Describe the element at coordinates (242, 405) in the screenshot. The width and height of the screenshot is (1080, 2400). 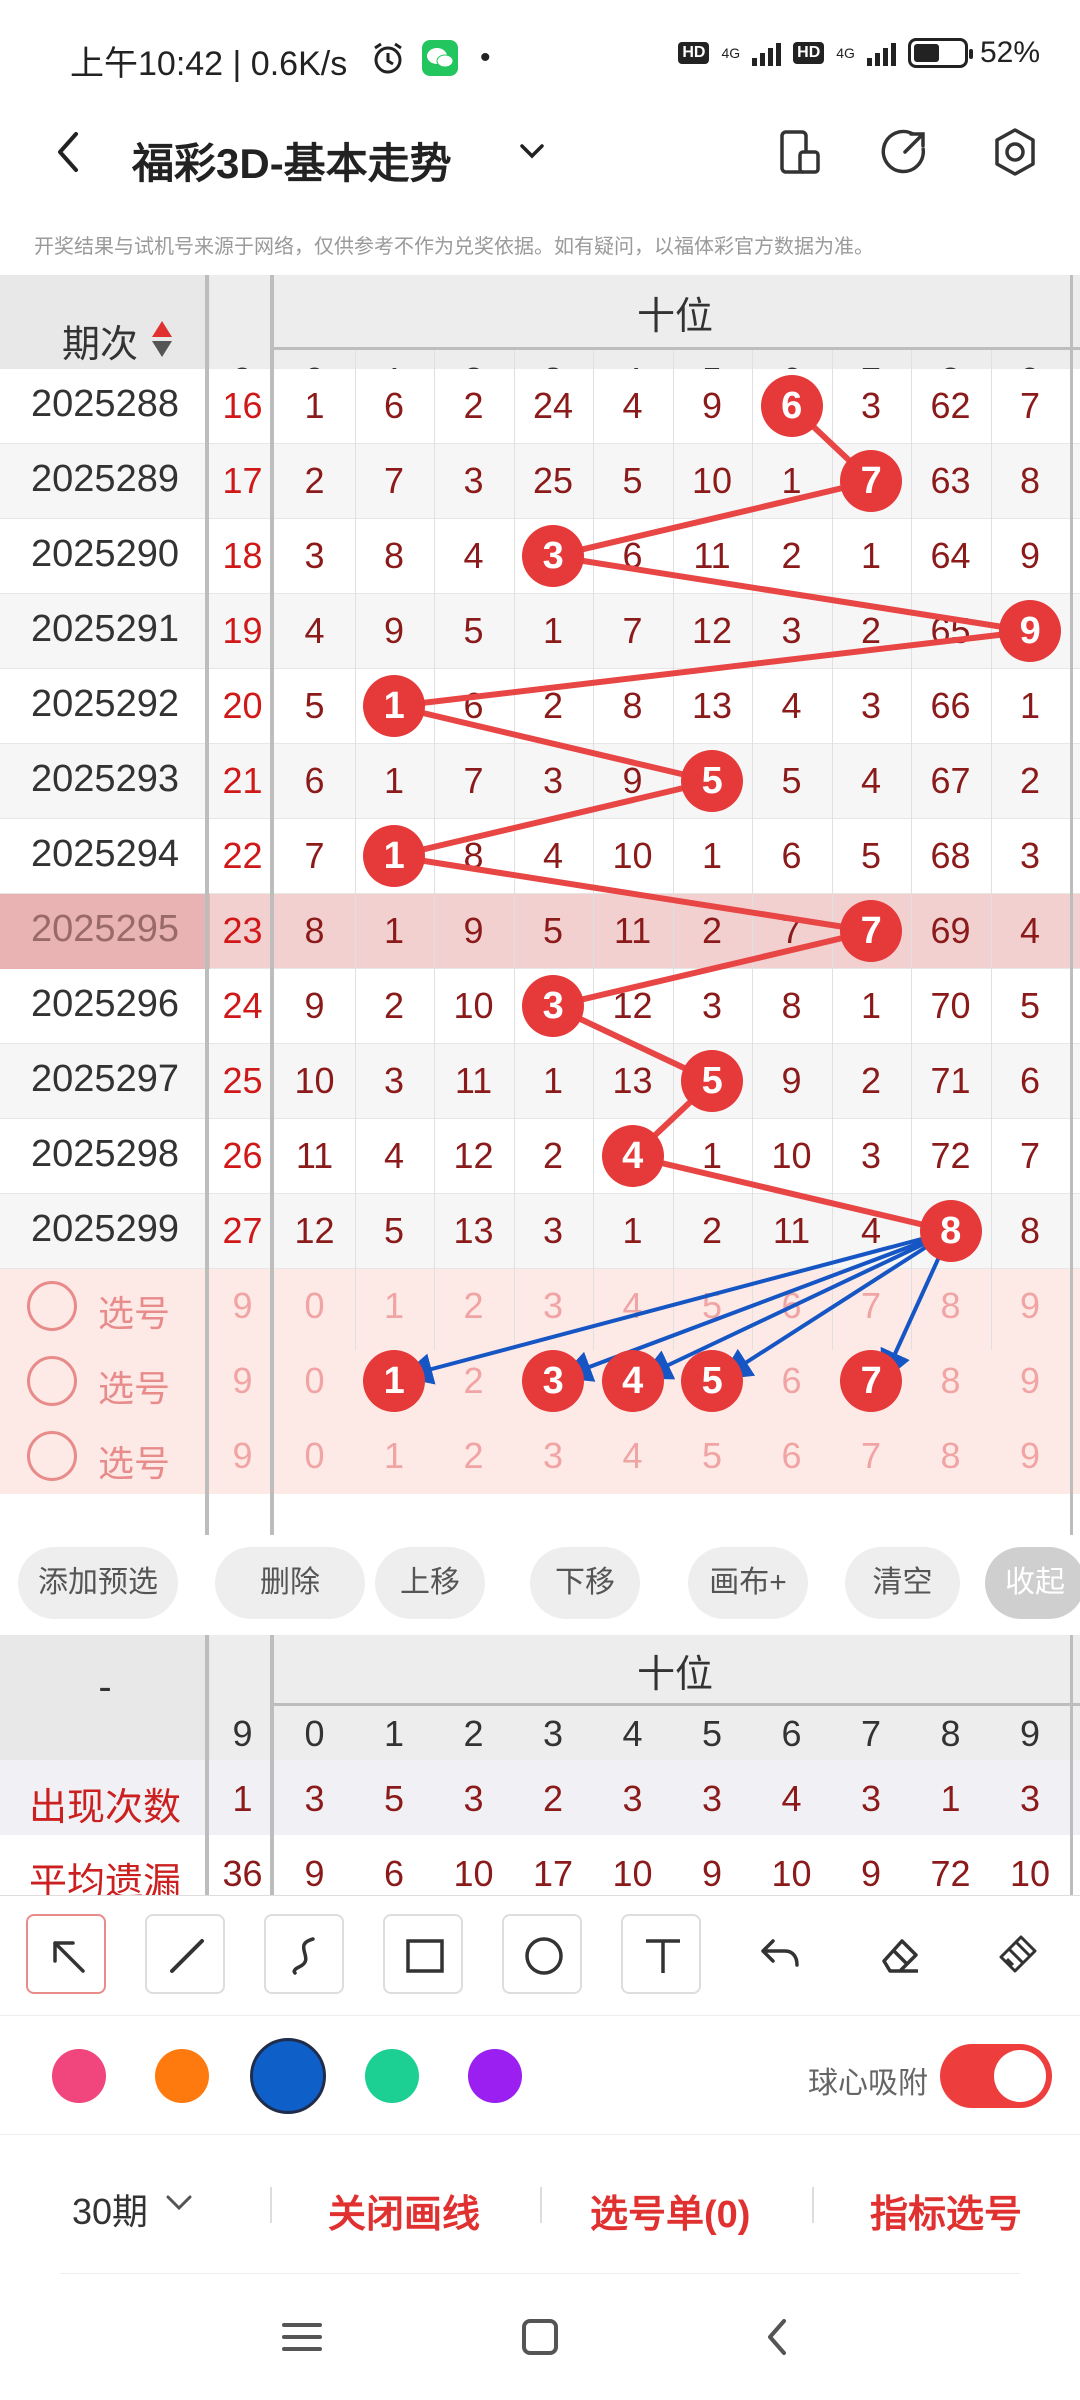
I see `lead-value: 16` at that location.